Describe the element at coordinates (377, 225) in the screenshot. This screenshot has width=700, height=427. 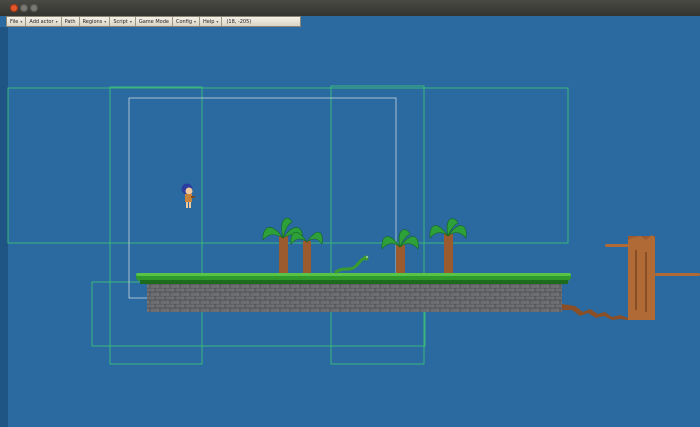
I see `region-right-column` at that location.